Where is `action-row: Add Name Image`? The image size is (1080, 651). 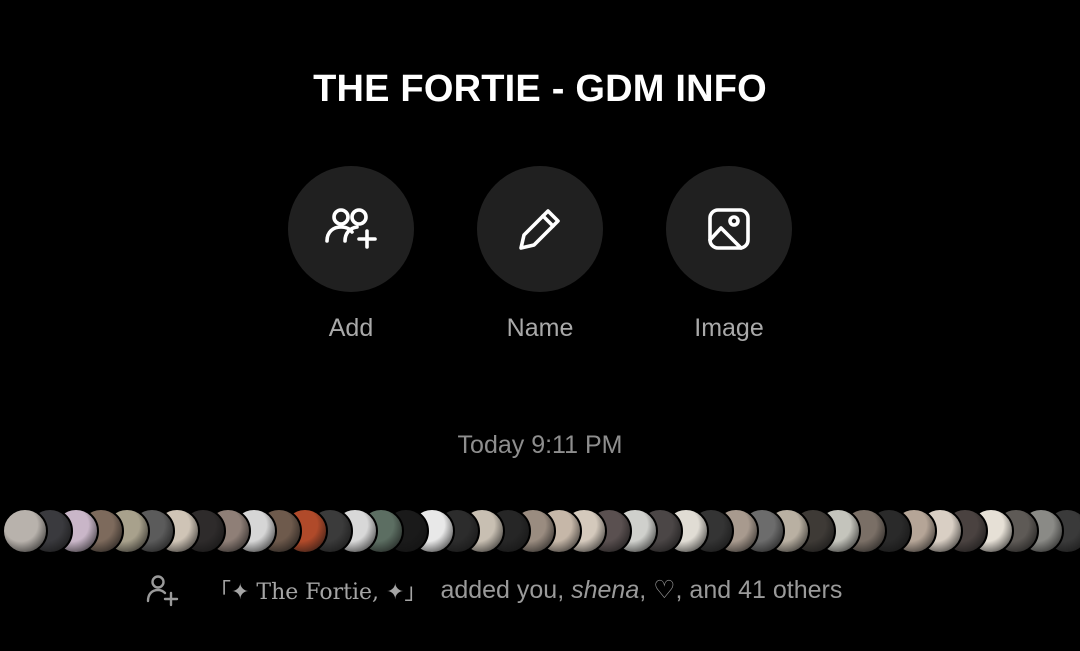
action-row: Add Name Image is located at coordinates (540, 254).